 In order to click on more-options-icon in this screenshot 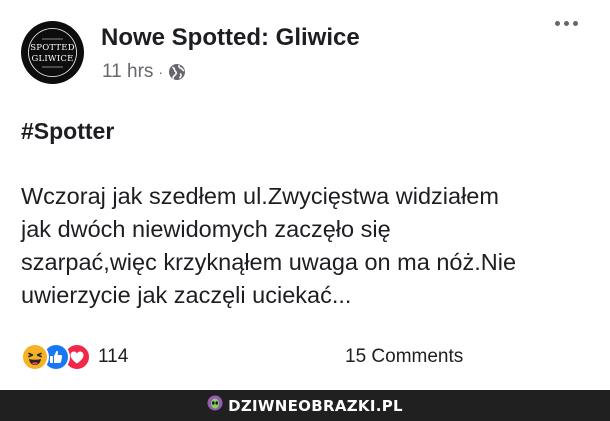, I will do `click(566, 23)`.